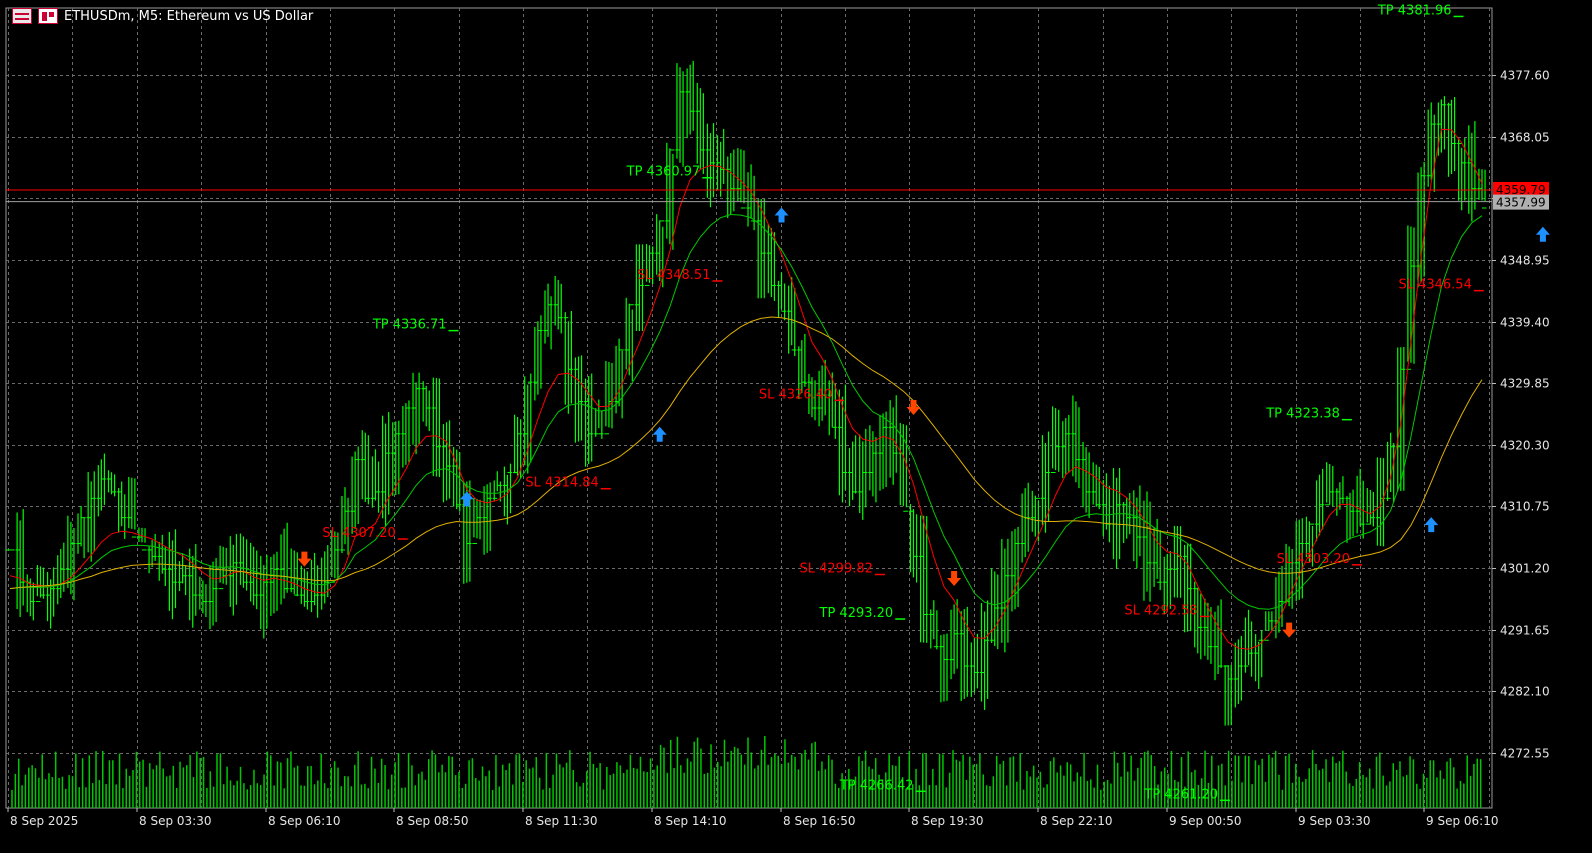 The height and width of the screenshot is (853, 1592). I want to click on stop-loss-label: SL 4314.84, so click(561, 483).